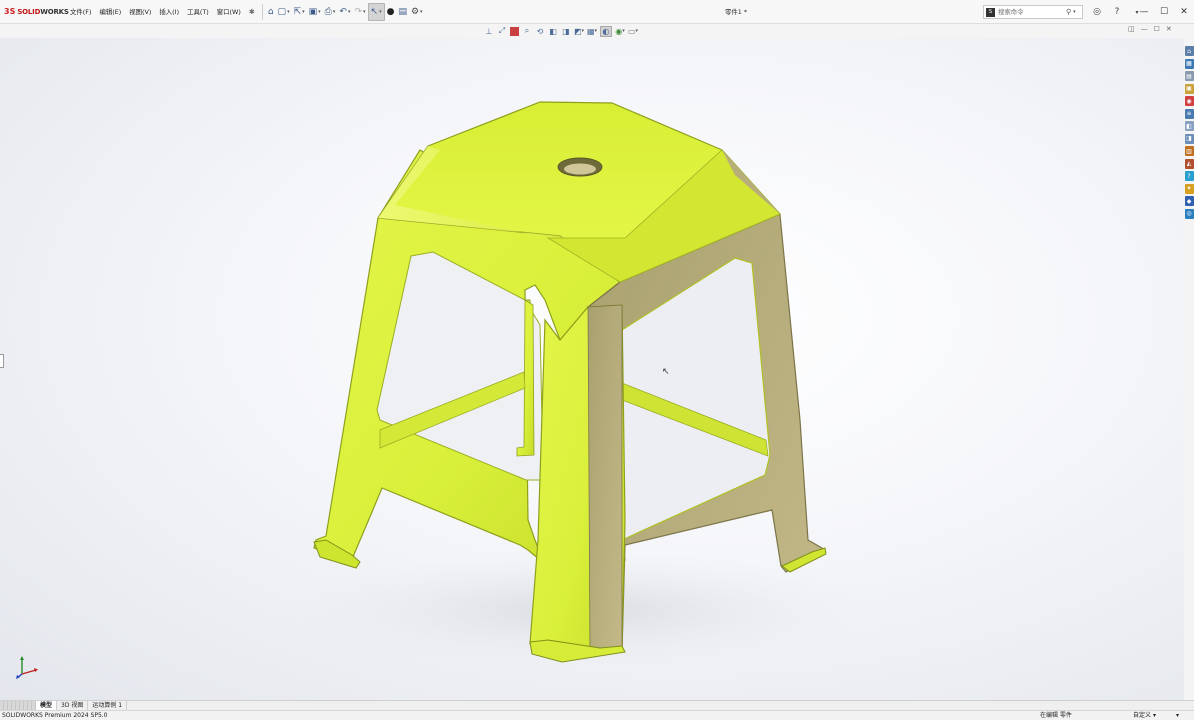 This screenshot has width=1194, height=720. I want to click on options-icon: ⚙ ▾, so click(417, 12).